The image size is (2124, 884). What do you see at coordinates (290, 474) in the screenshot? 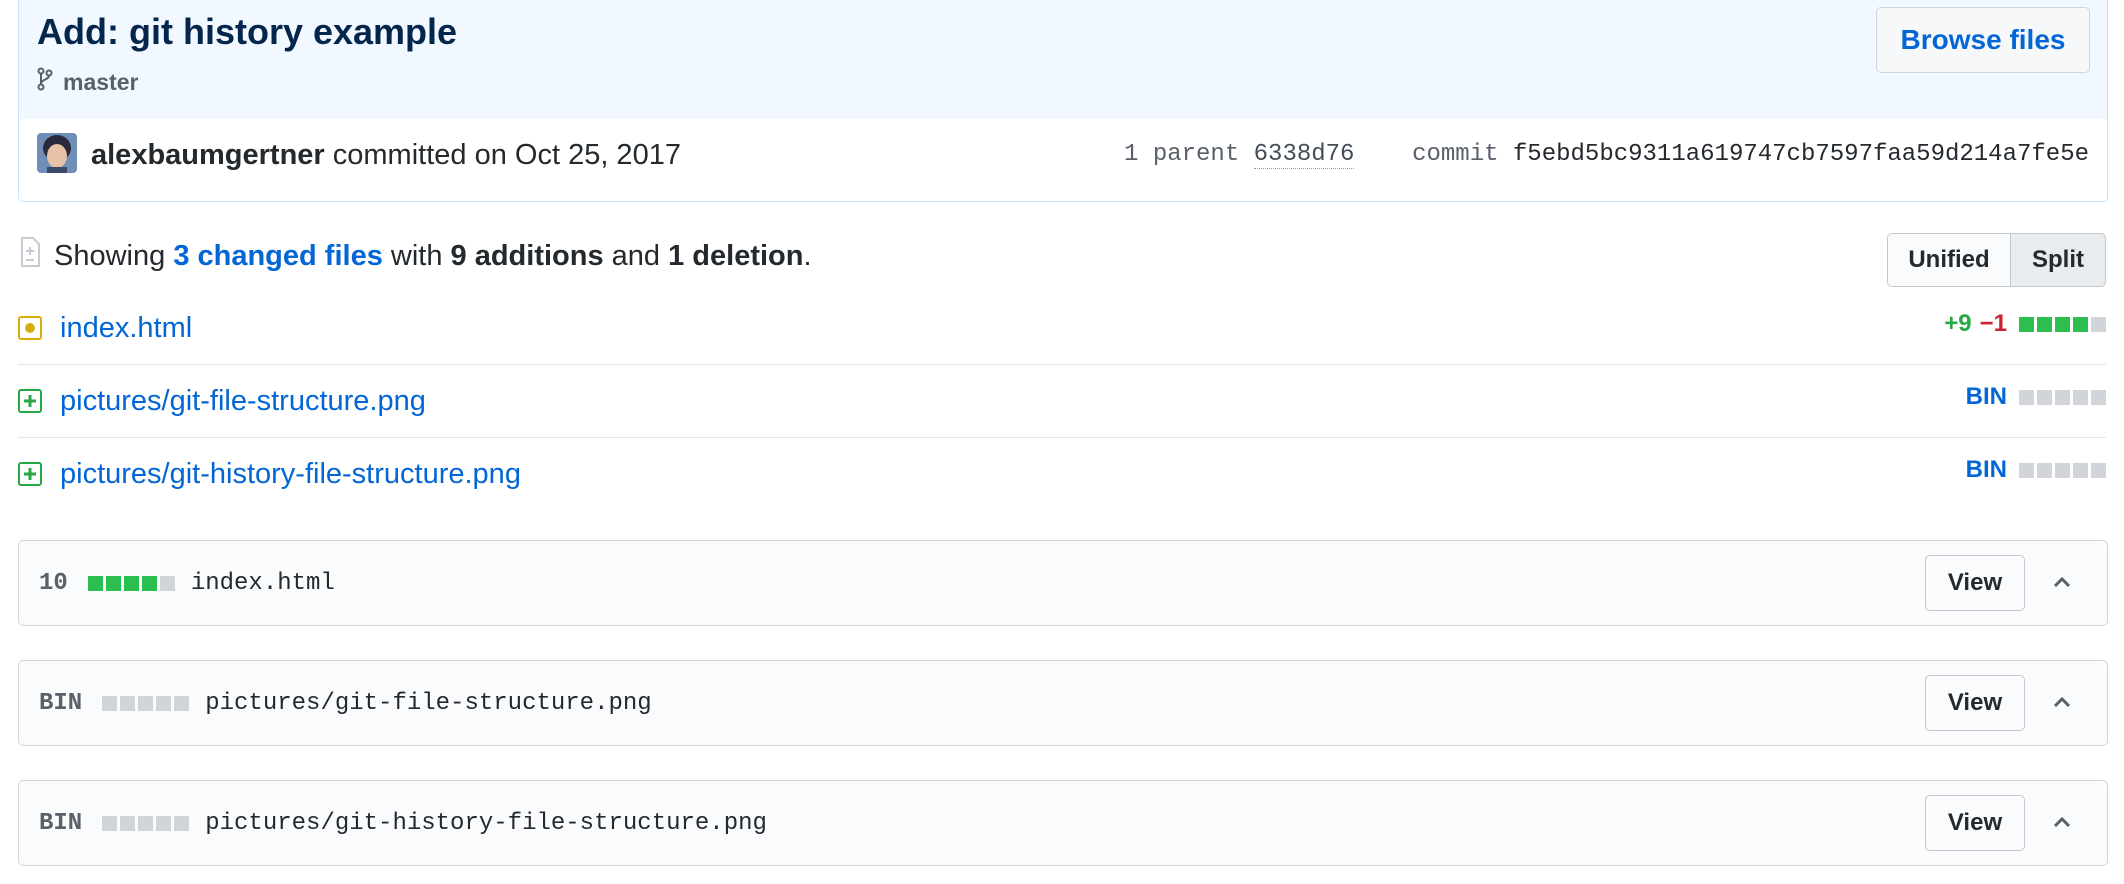
I see `toc-file-link: pictures/git-history-file-structure.png` at bounding box center [290, 474].